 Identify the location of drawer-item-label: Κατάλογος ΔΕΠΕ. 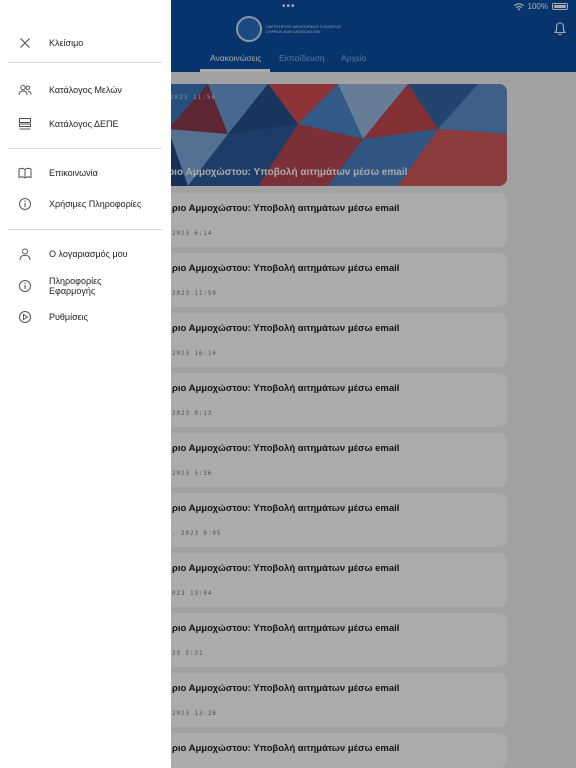
(84, 124).